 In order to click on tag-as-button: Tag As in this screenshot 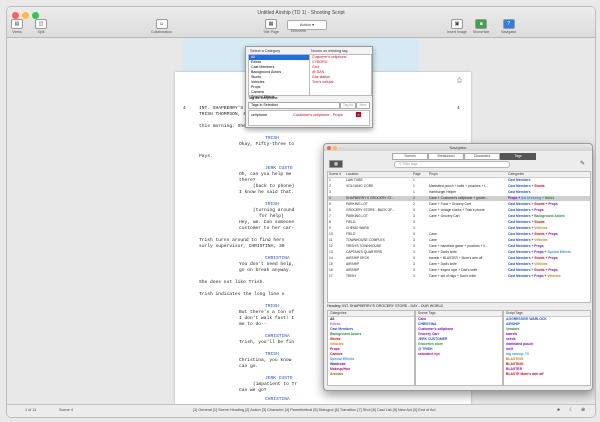, I will do `click(348, 105)`.